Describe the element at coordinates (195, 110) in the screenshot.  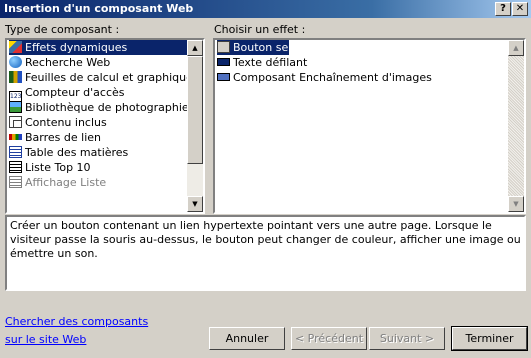
I see `scroll-thumb` at that location.